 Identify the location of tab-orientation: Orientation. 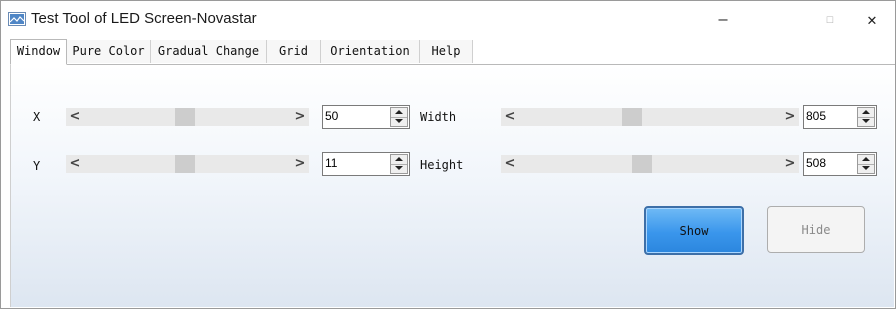
(370, 51).